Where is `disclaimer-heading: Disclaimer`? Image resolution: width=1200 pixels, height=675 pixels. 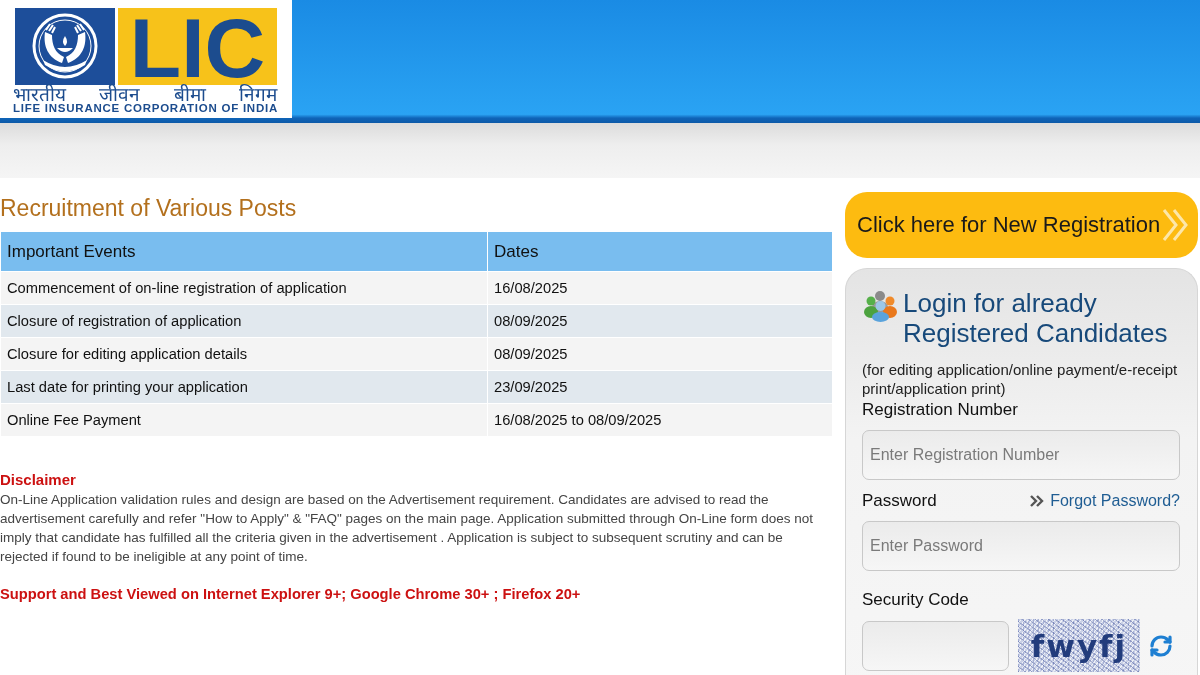 disclaimer-heading: Disclaimer is located at coordinates (38, 480).